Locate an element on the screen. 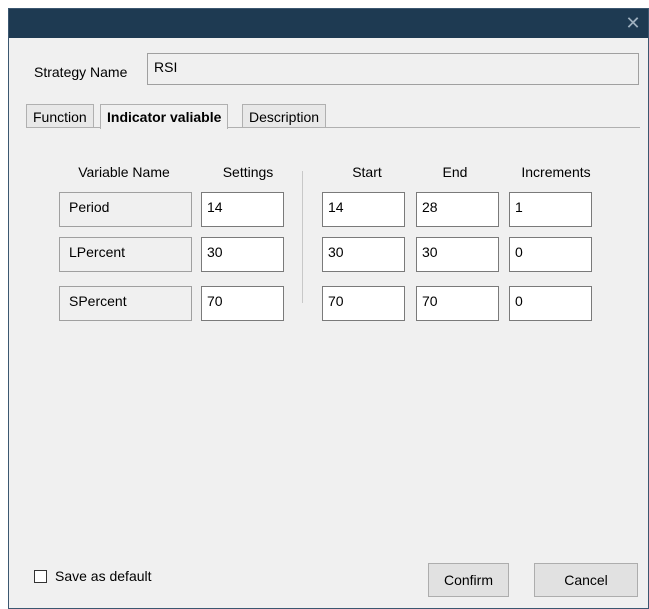 This screenshot has height=609, width=649. header-settings: Settings is located at coordinates (248, 172).